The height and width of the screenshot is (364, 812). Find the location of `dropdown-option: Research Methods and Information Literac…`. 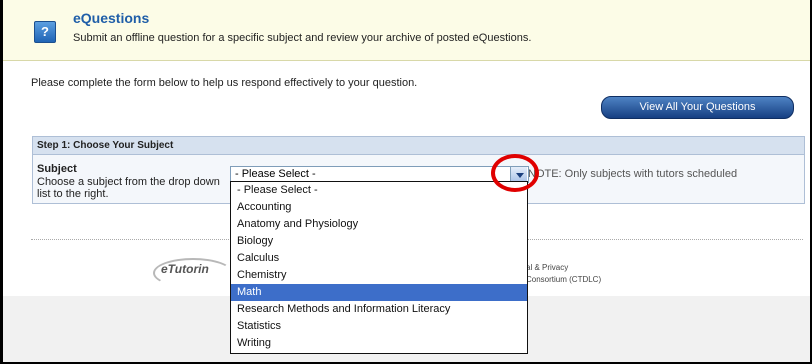

dropdown-option: Research Methods and Information Literac… is located at coordinates (379, 309).